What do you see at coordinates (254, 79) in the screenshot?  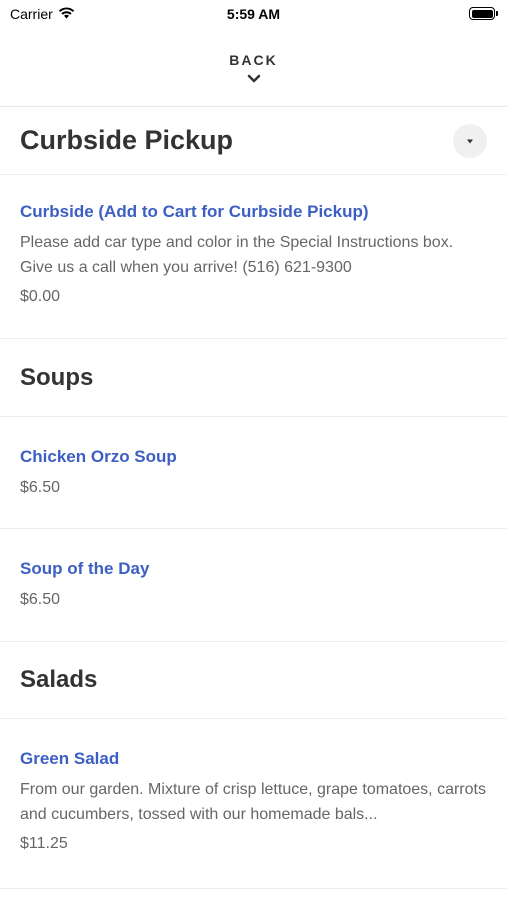 I see `chevron-down-icon` at bounding box center [254, 79].